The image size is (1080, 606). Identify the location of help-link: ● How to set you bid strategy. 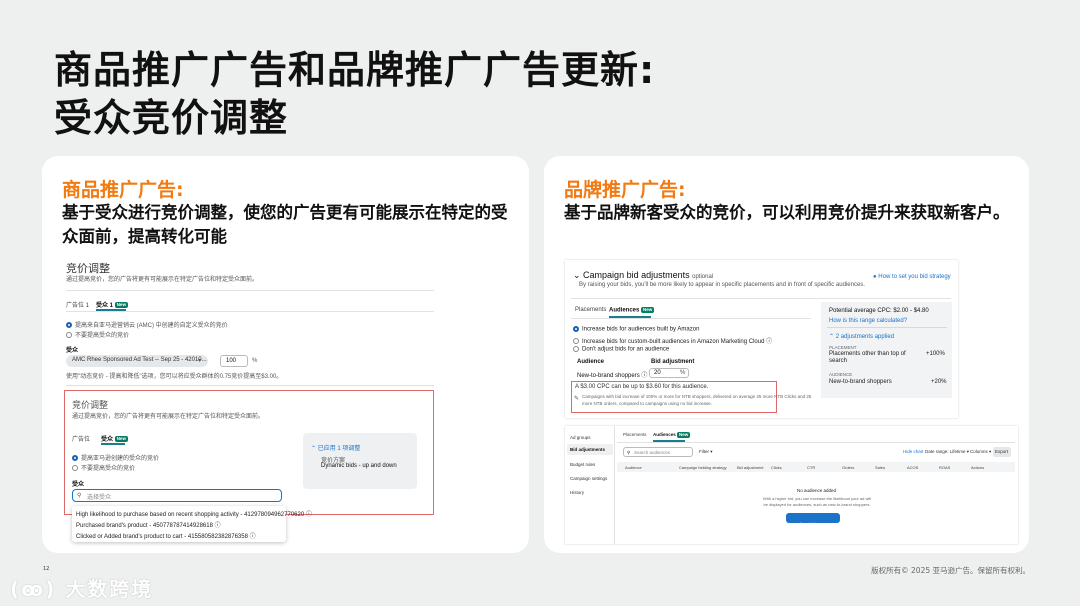
(912, 277).